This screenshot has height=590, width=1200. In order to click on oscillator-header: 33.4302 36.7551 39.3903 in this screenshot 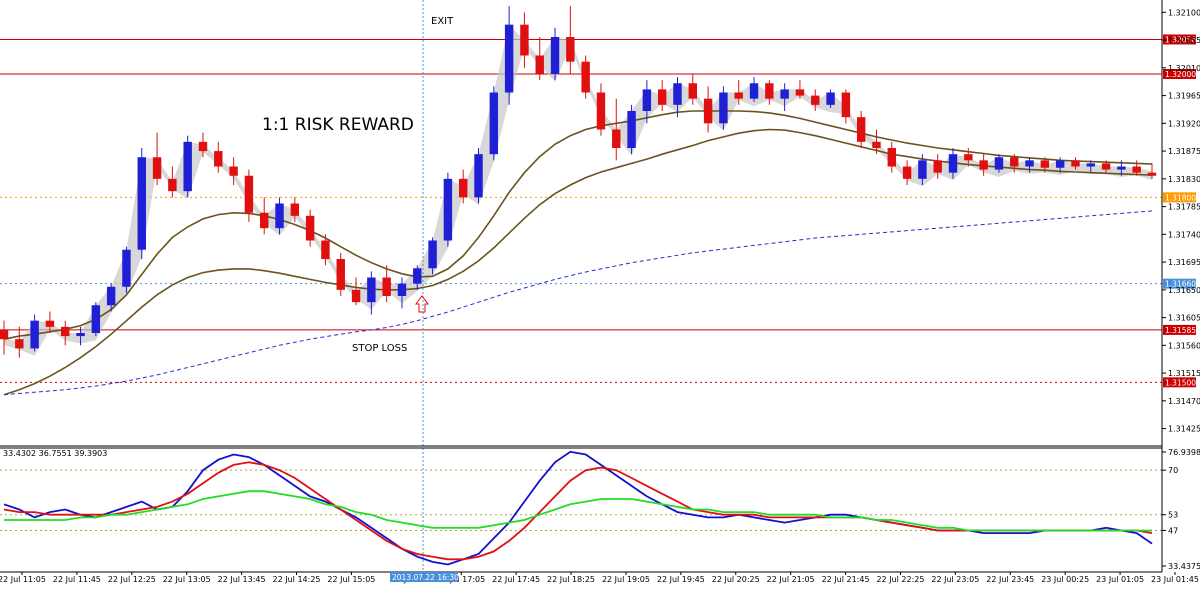, I will do `click(55, 453)`.